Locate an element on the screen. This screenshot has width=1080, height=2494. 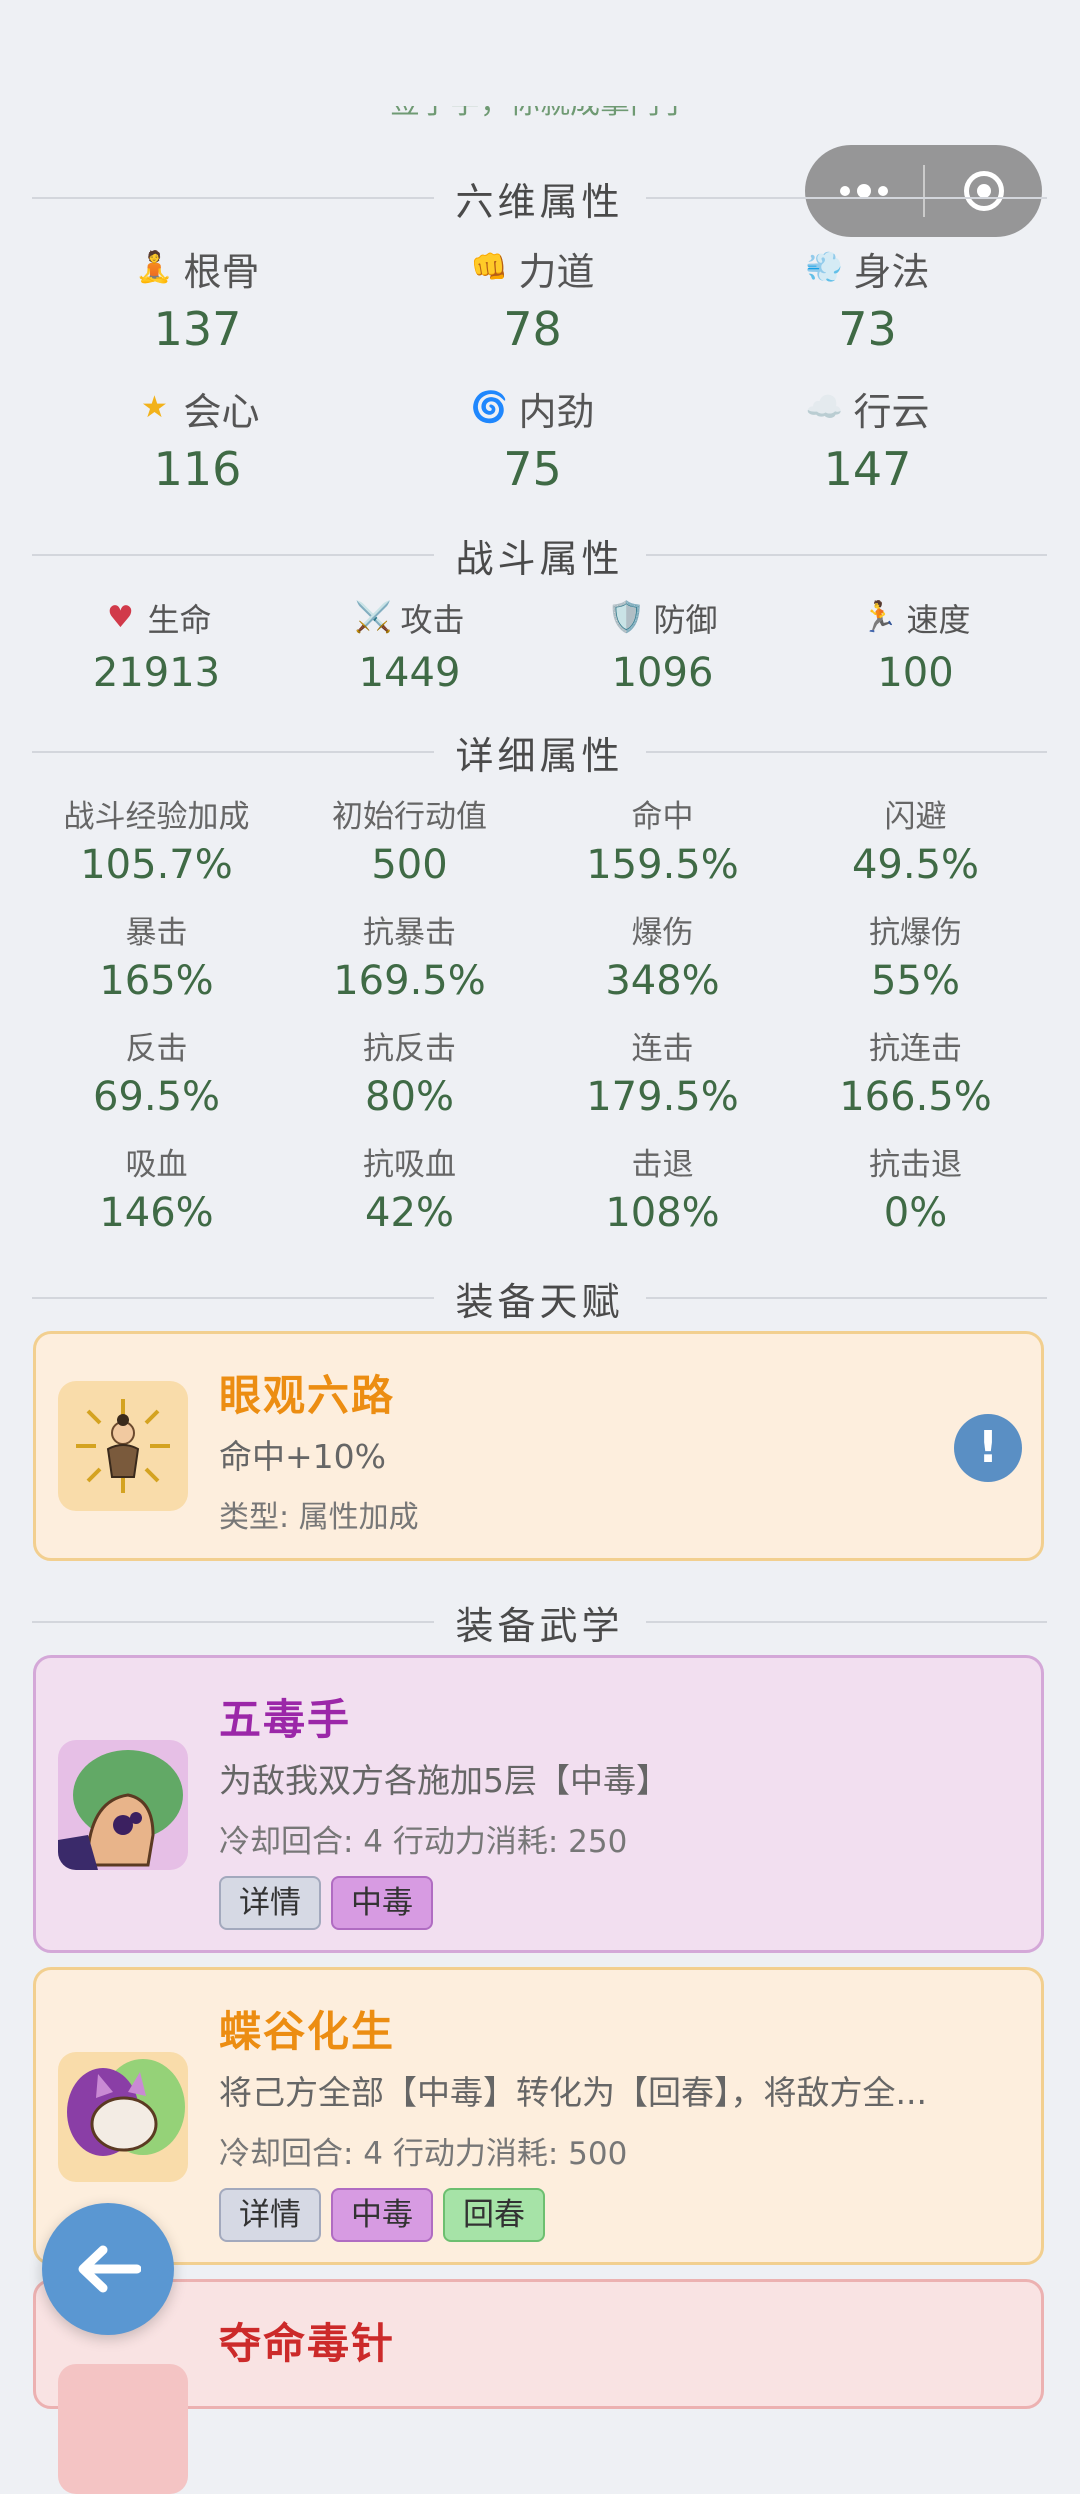
detail-value: 42% is located at coordinates (409, 1213).